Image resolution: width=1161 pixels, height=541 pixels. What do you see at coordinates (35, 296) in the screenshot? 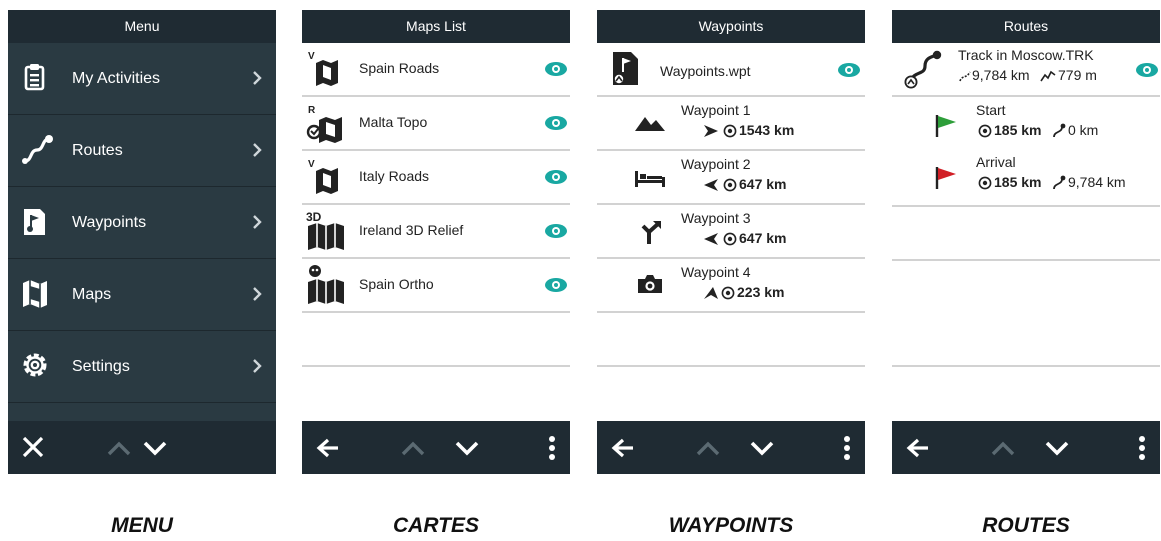
I see `map-icon` at bounding box center [35, 296].